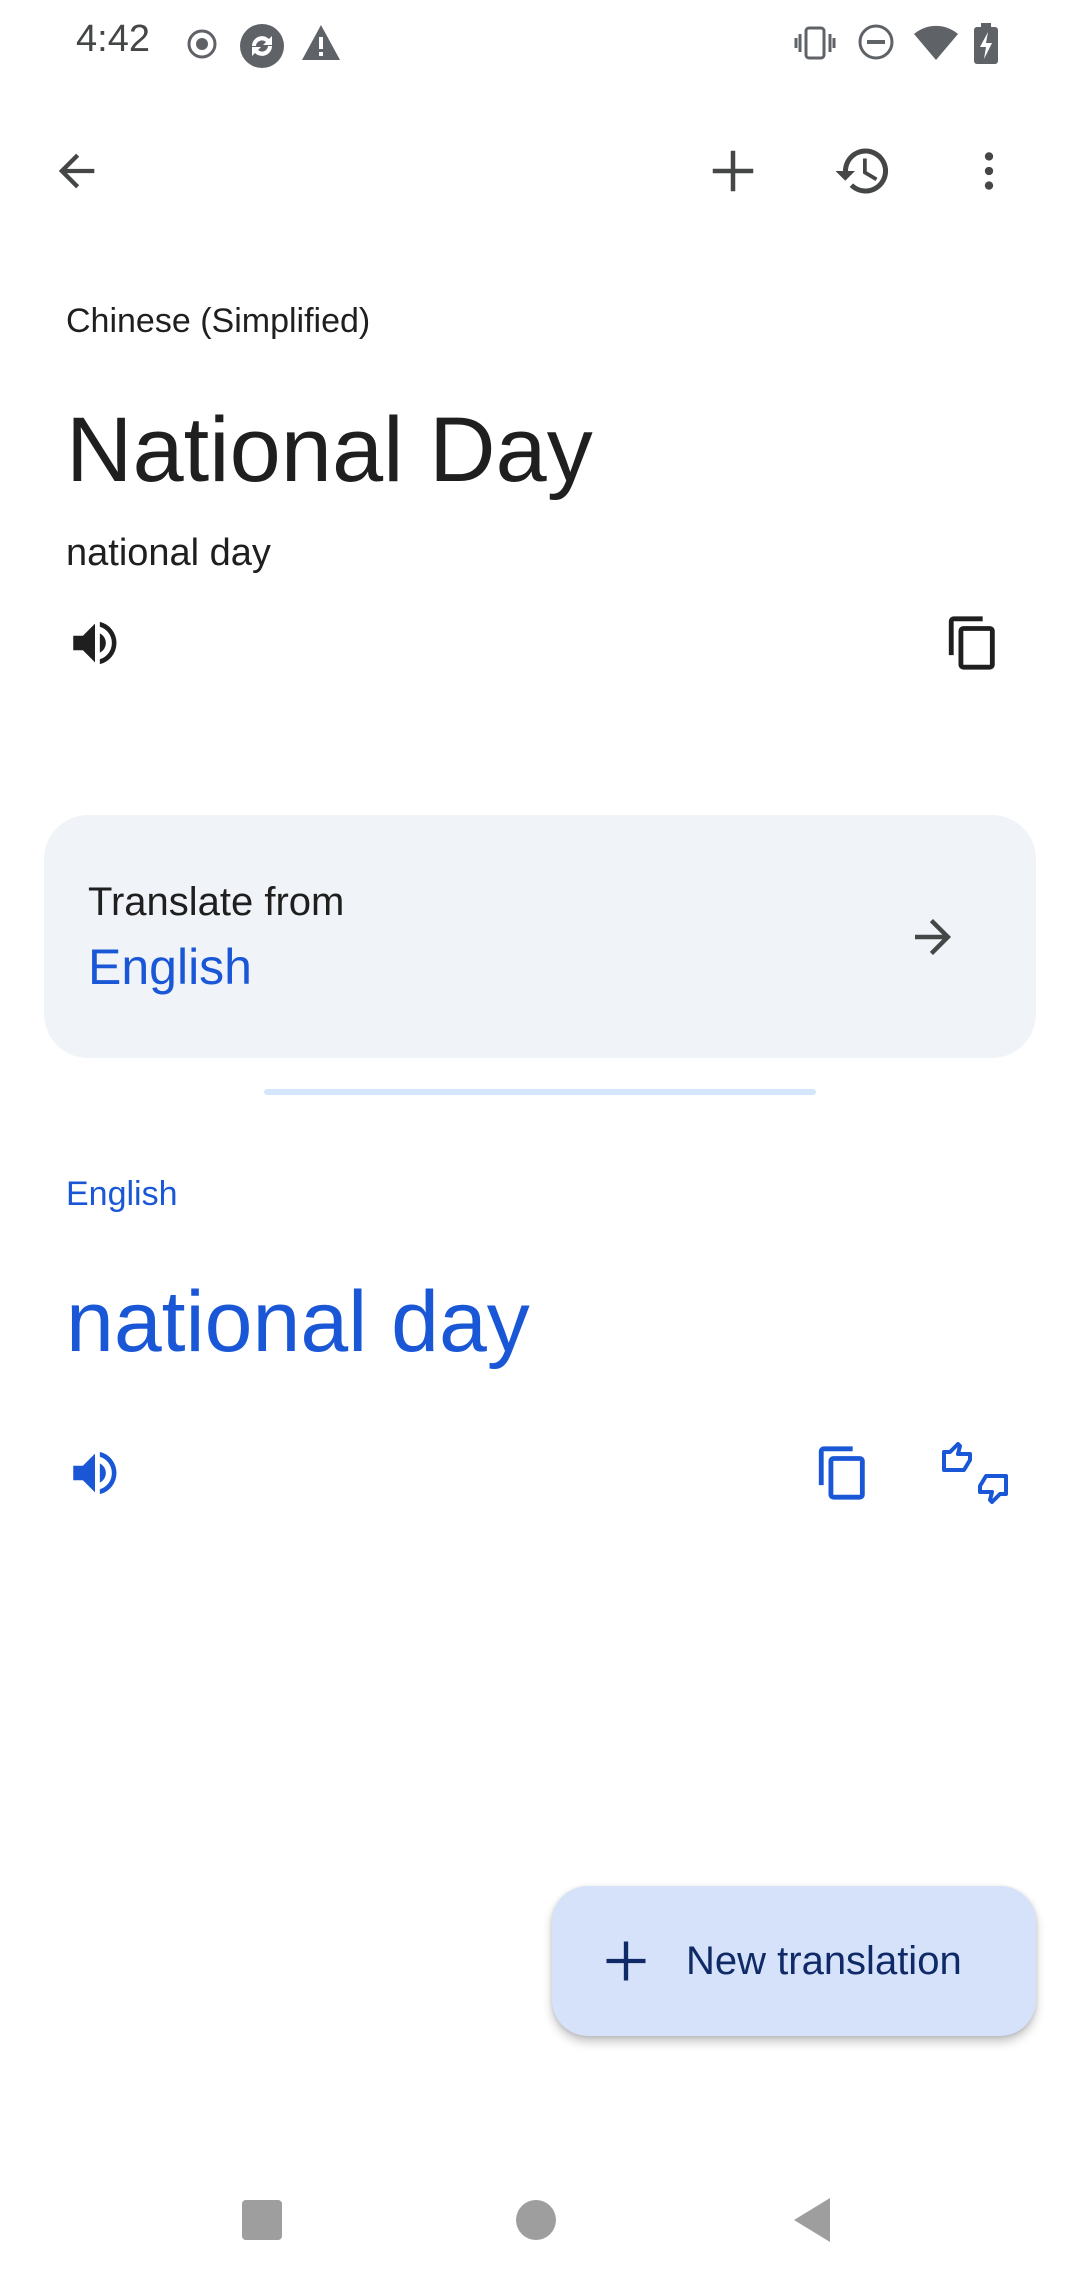 This screenshot has height=2280, width=1080. Describe the element at coordinates (168, 553) in the screenshot. I see `source-transliteration: national day` at that location.